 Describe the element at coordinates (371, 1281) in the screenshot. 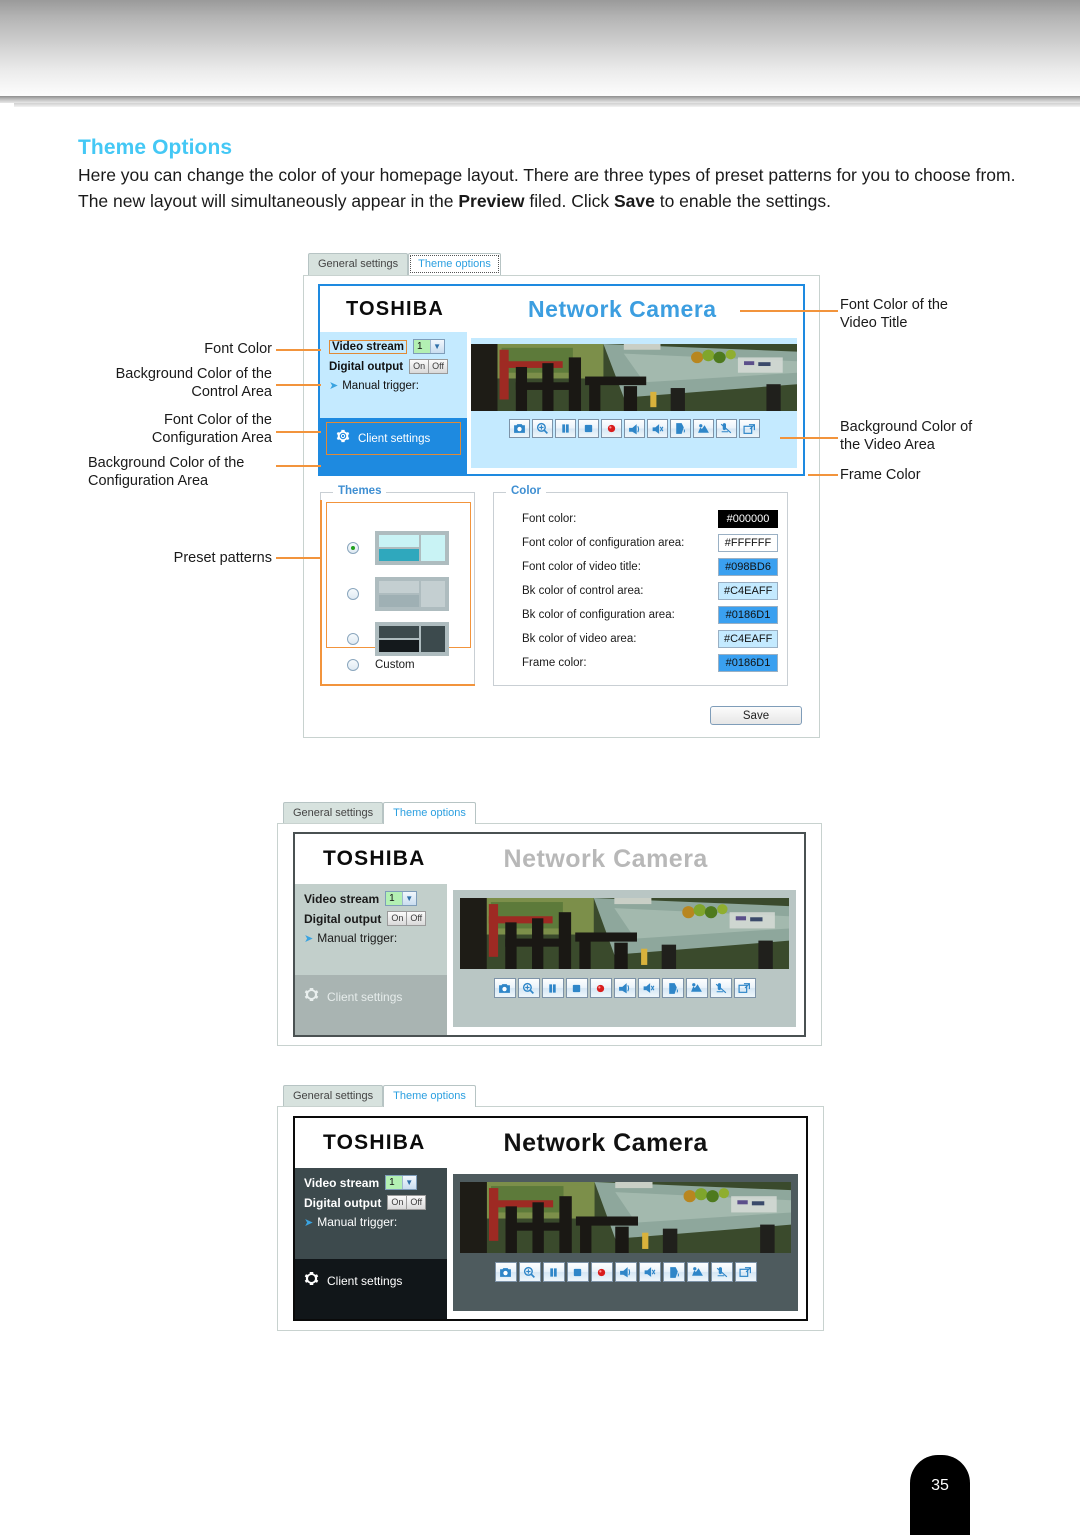

I see `client-settings-button-dark: Client settings` at that location.